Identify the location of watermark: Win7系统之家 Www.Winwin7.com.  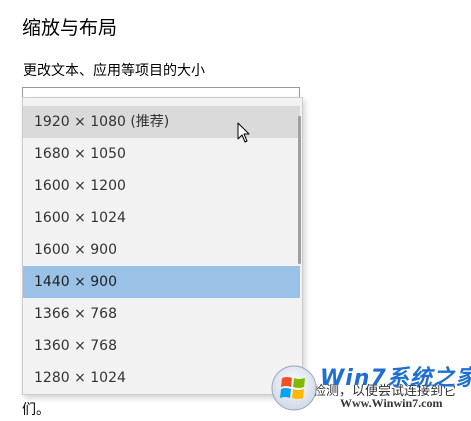
(370, 389).